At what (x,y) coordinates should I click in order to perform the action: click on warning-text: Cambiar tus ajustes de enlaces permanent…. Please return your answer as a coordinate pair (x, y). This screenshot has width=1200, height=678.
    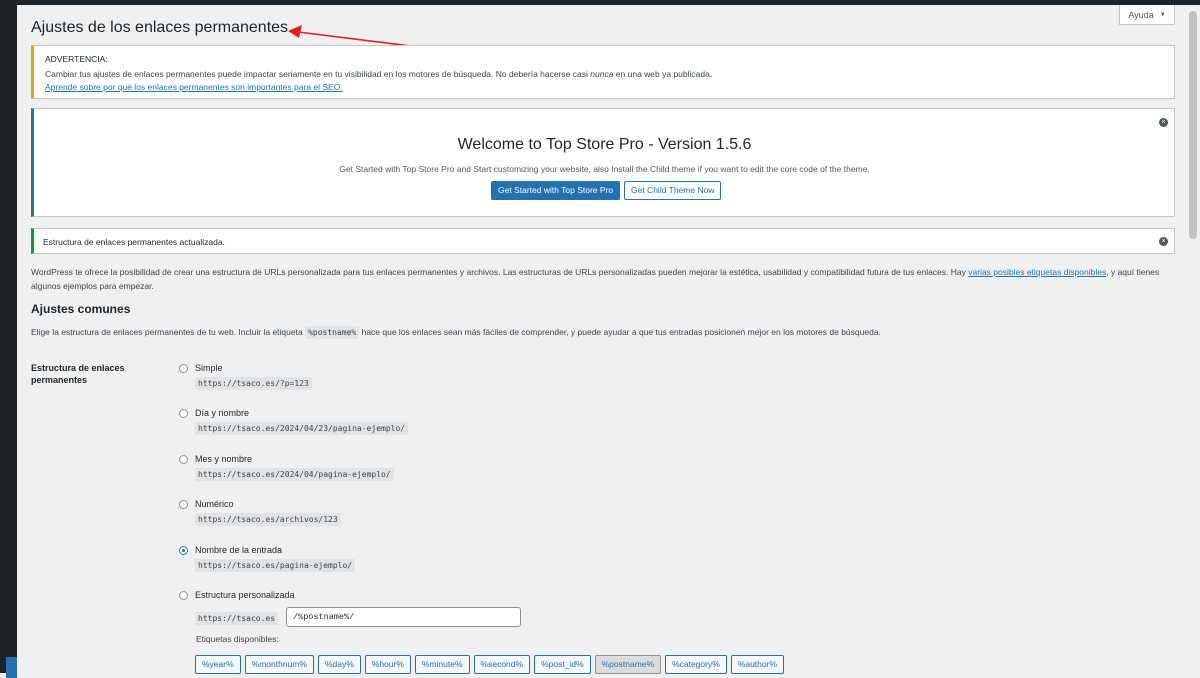
    Looking at the image, I should click on (379, 74).